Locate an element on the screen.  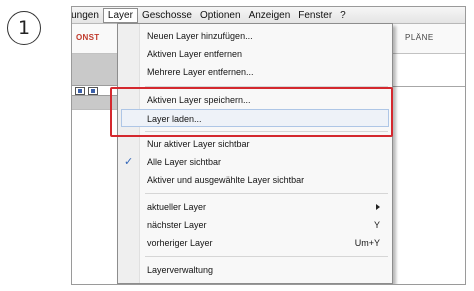
menu-item-layerverwaltung: Layerverwaltung is located at coordinates (255, 270).